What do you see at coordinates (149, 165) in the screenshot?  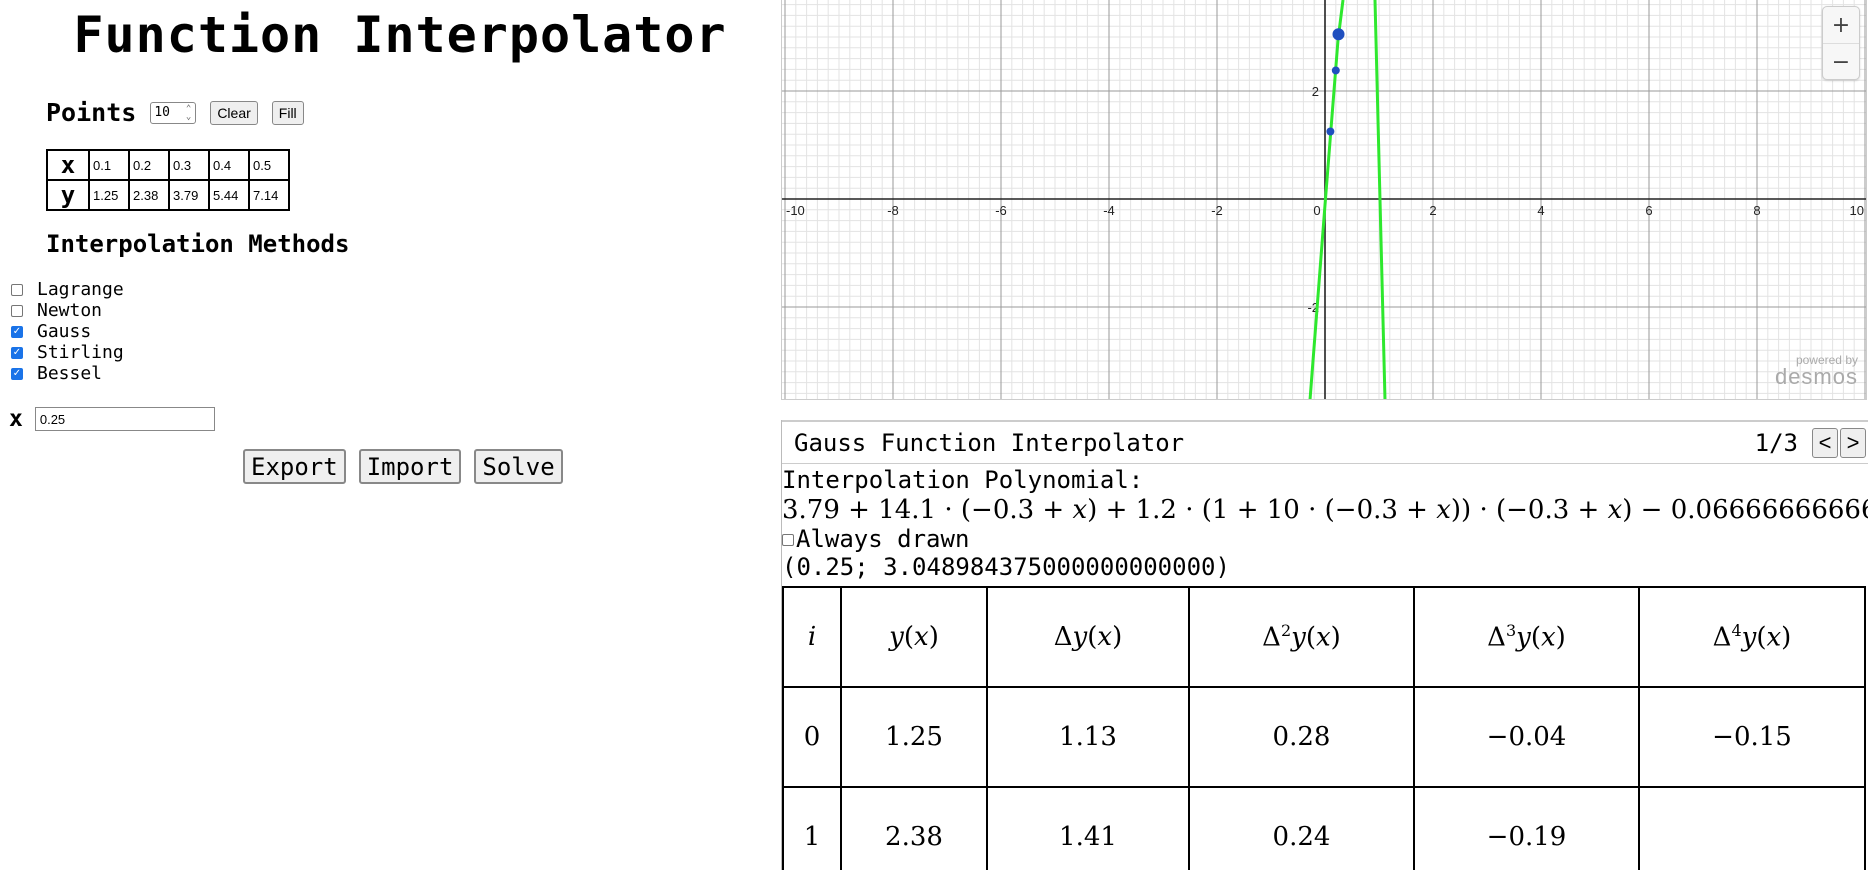 I see `x-cell: 0.2` at bounding box center [149, 165].